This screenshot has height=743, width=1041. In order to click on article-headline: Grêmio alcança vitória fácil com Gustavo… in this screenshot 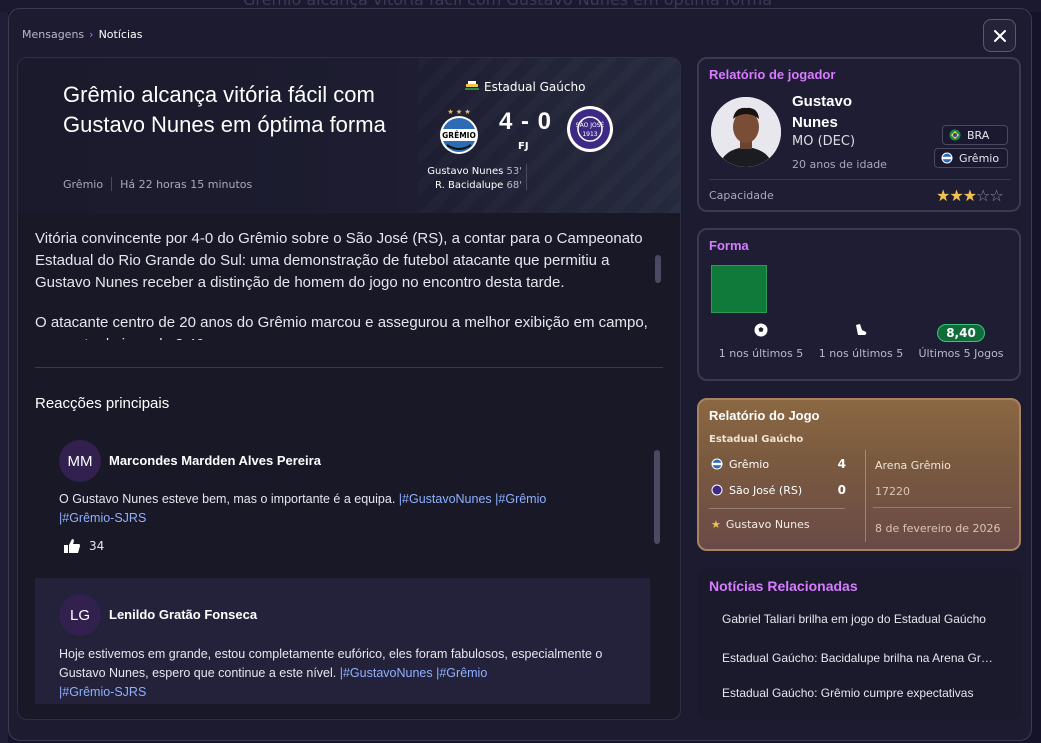, I will do `click(224, 109)`.